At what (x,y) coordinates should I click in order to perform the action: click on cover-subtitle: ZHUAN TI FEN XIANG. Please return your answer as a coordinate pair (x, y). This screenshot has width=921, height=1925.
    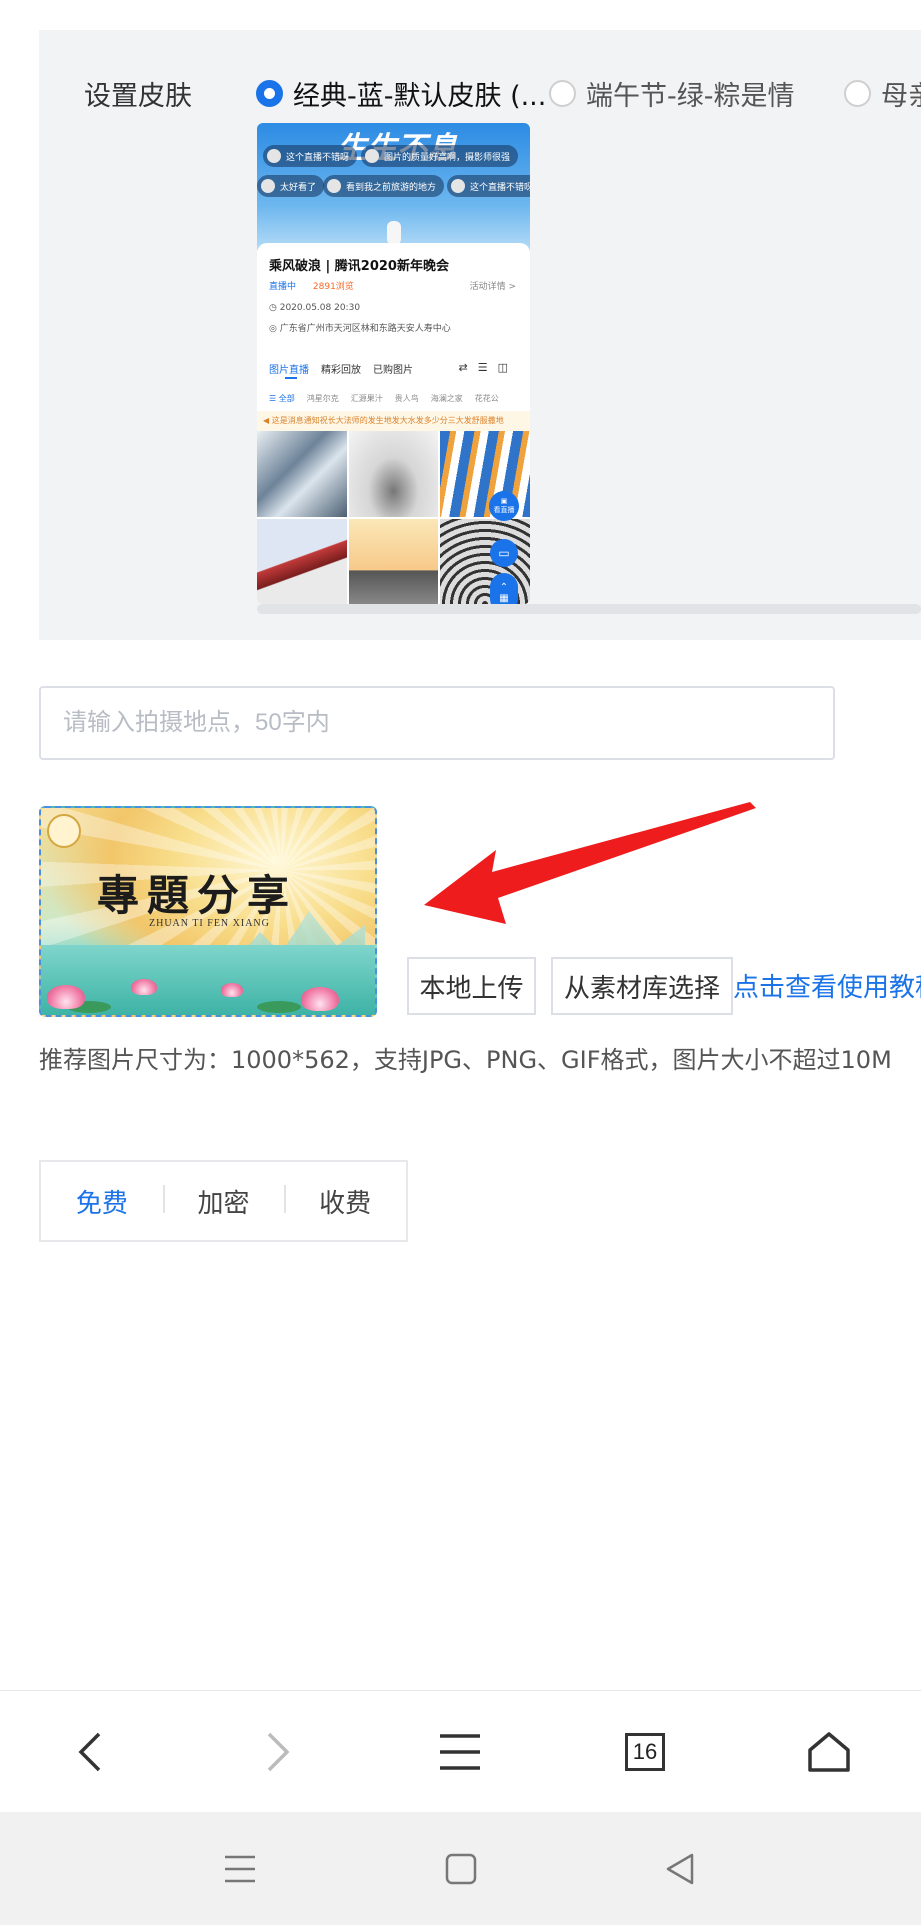
    Looking at the image, I should click on (209, 923).